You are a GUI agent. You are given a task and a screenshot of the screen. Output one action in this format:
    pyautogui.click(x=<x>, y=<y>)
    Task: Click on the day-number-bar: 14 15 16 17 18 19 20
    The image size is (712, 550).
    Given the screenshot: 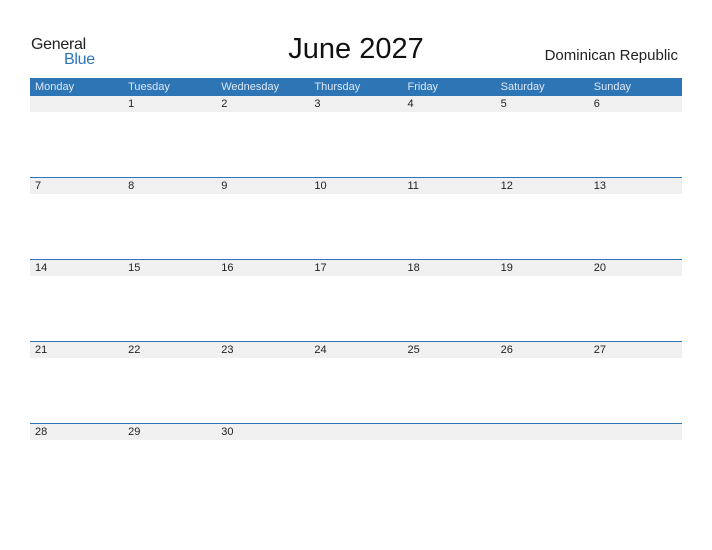 What is the action you would take?
    pyautogui.click(x=356, y=268)
    